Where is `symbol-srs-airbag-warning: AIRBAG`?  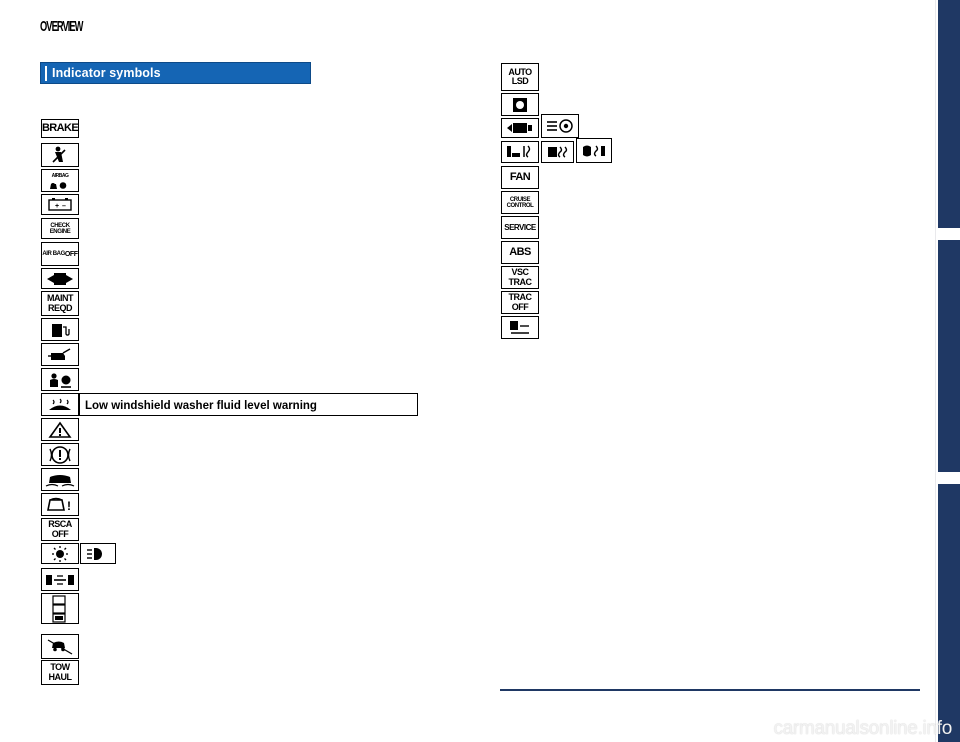
symbol-srs-airbag-warning: AIRBAG is located at coordinates (60, 180).